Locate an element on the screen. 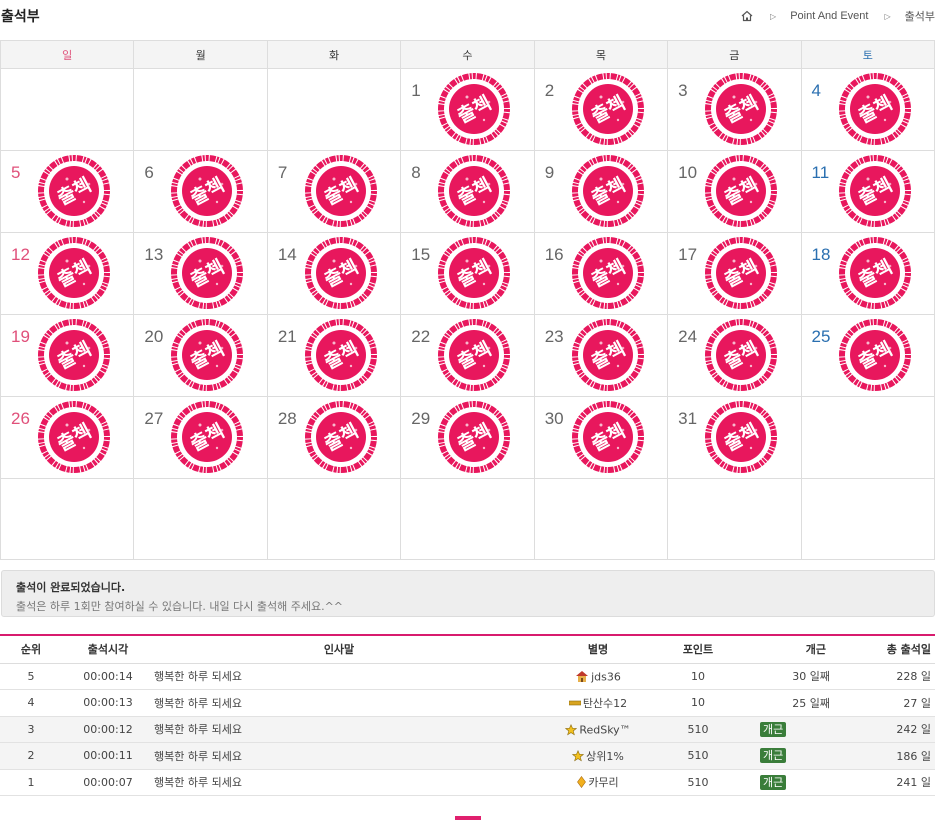  calendar-day-cell: 31 출첵 is located at coordinates (734, 437).